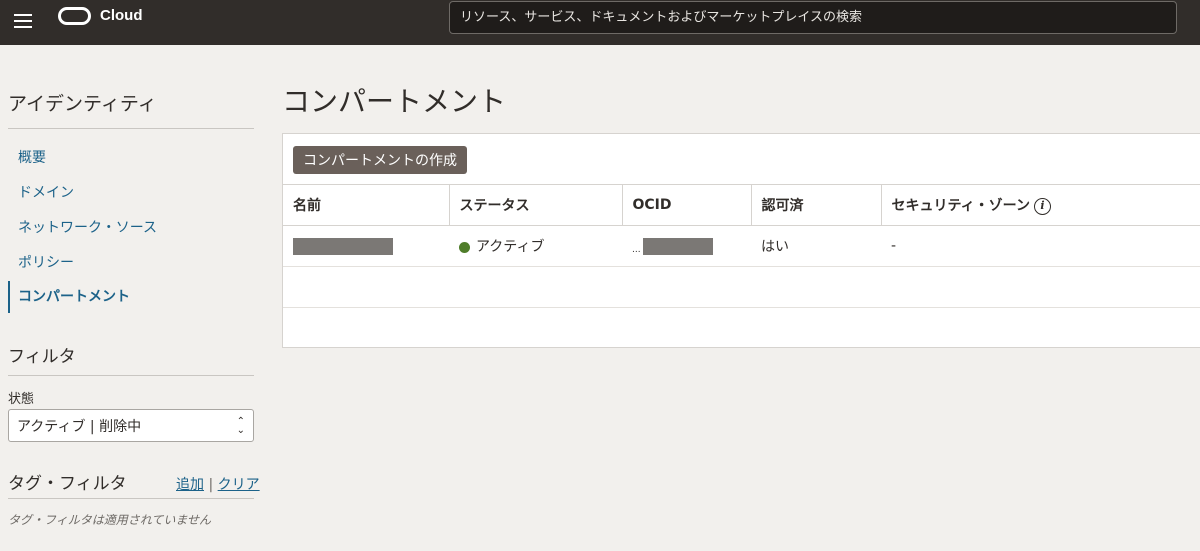 The image size is (1200, 551). Describe the element at coordinates (131, 263) in the screenshot. I see `sidebar-item-policies: ポリシー` at that location.